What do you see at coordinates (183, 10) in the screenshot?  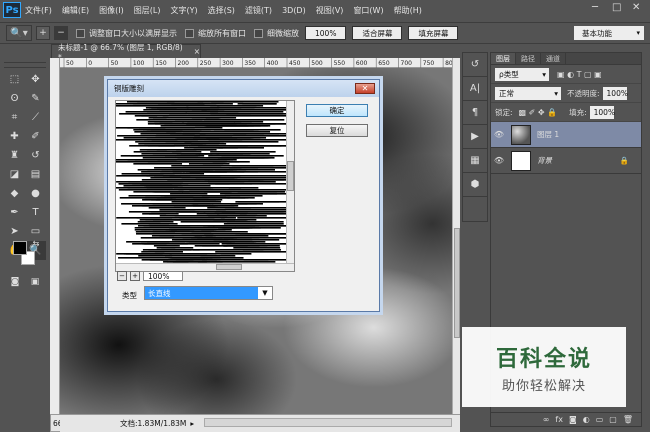 I see `menu-type: 文字(Y)` at bounding box center [183, 10].